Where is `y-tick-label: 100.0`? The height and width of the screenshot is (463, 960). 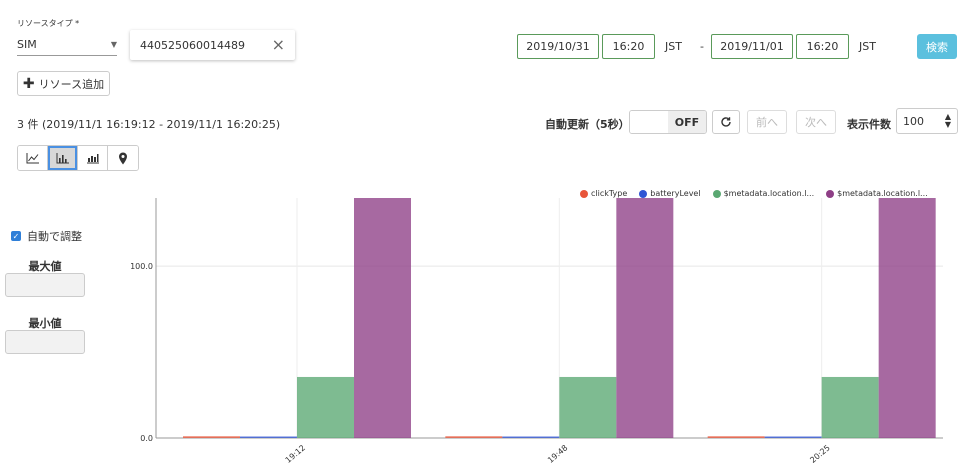
y-tick-label: 100.0 is located at coordinates (141, 266).